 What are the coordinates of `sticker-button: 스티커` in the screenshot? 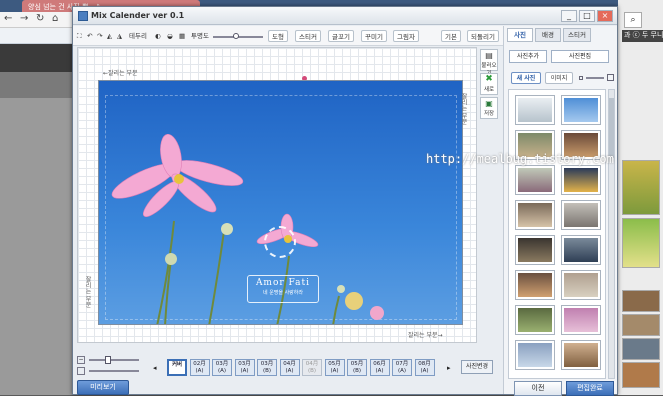 It's located at (308, 36).